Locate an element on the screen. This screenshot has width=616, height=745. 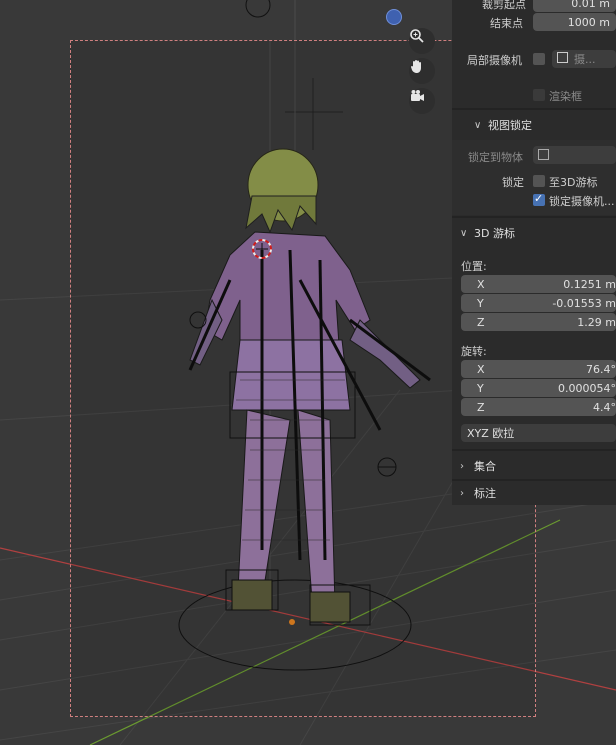
pan-hand-icon is located at coordinates (422, 71).